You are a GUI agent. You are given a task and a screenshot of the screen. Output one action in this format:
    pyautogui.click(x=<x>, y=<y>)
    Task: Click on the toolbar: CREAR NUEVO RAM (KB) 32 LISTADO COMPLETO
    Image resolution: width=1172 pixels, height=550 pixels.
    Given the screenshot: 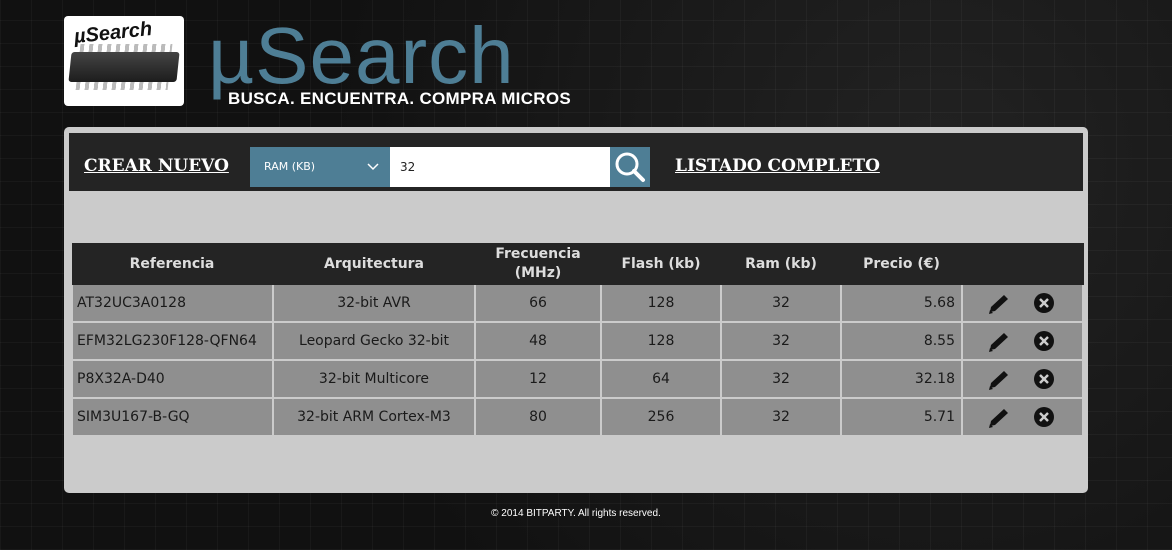 What is the action you would take?
    pyautogui.click(x=576, y=162)
    